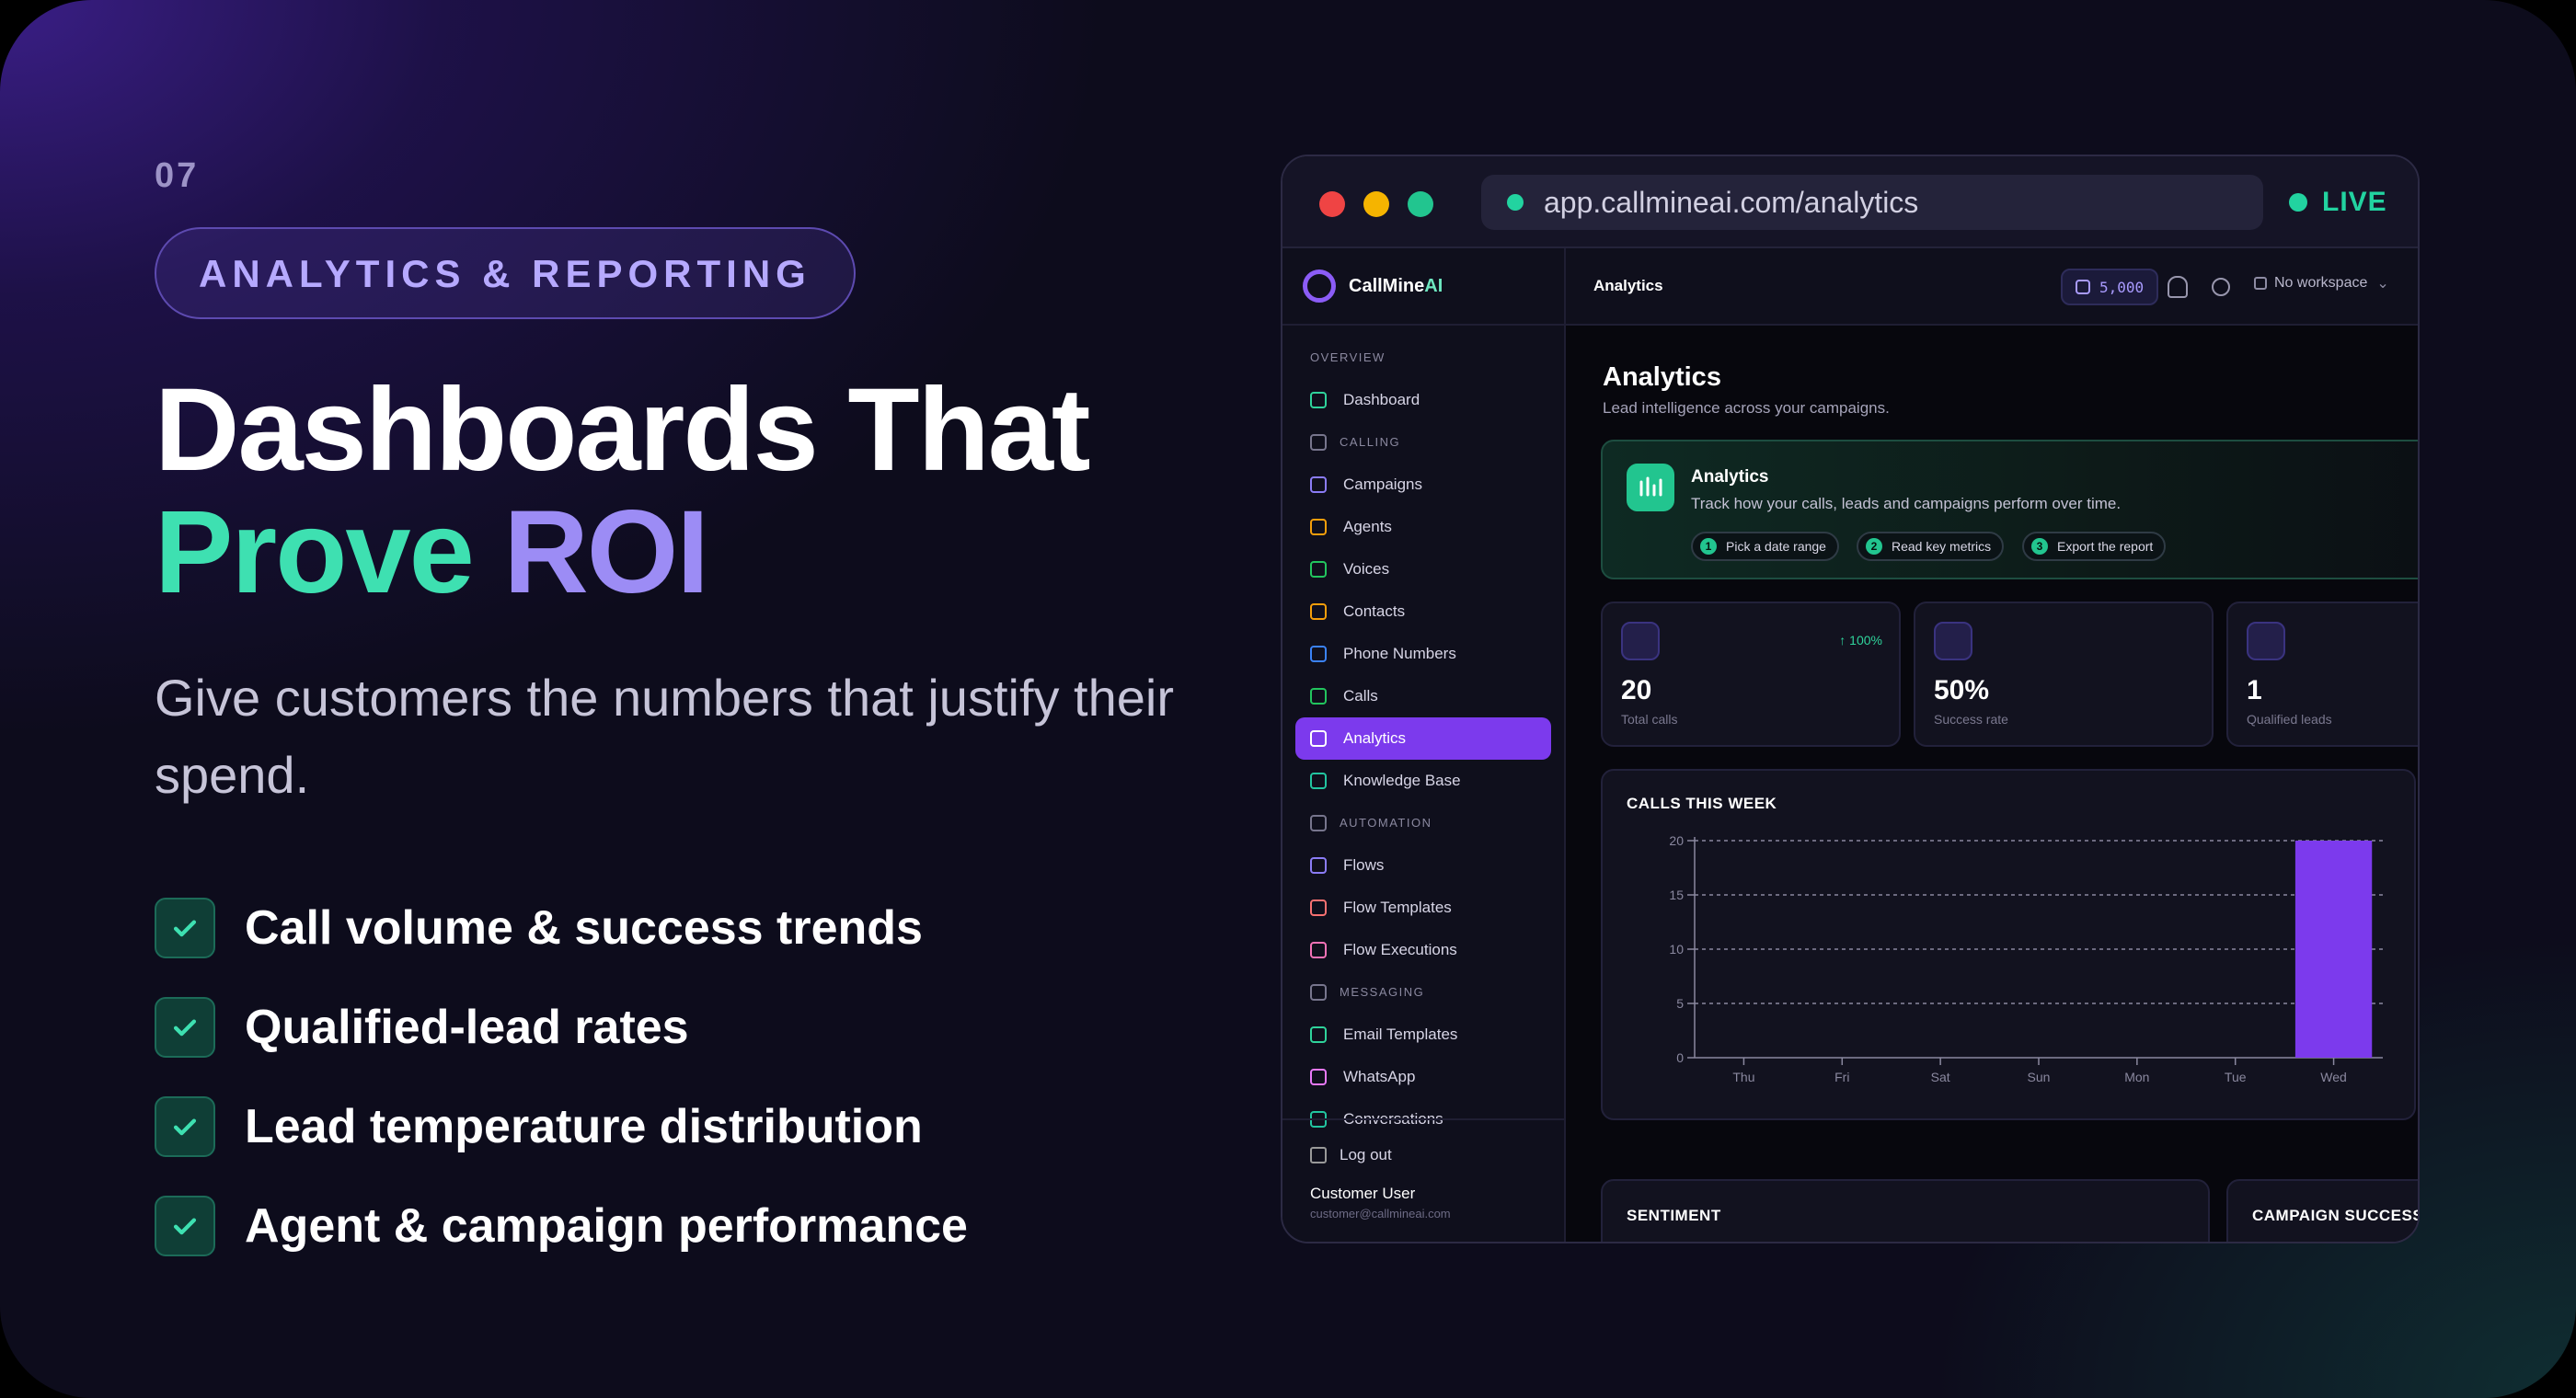  Describe the element at coordinates (2260, 283) in the screenshot. I see `workspace-icon` at that location.